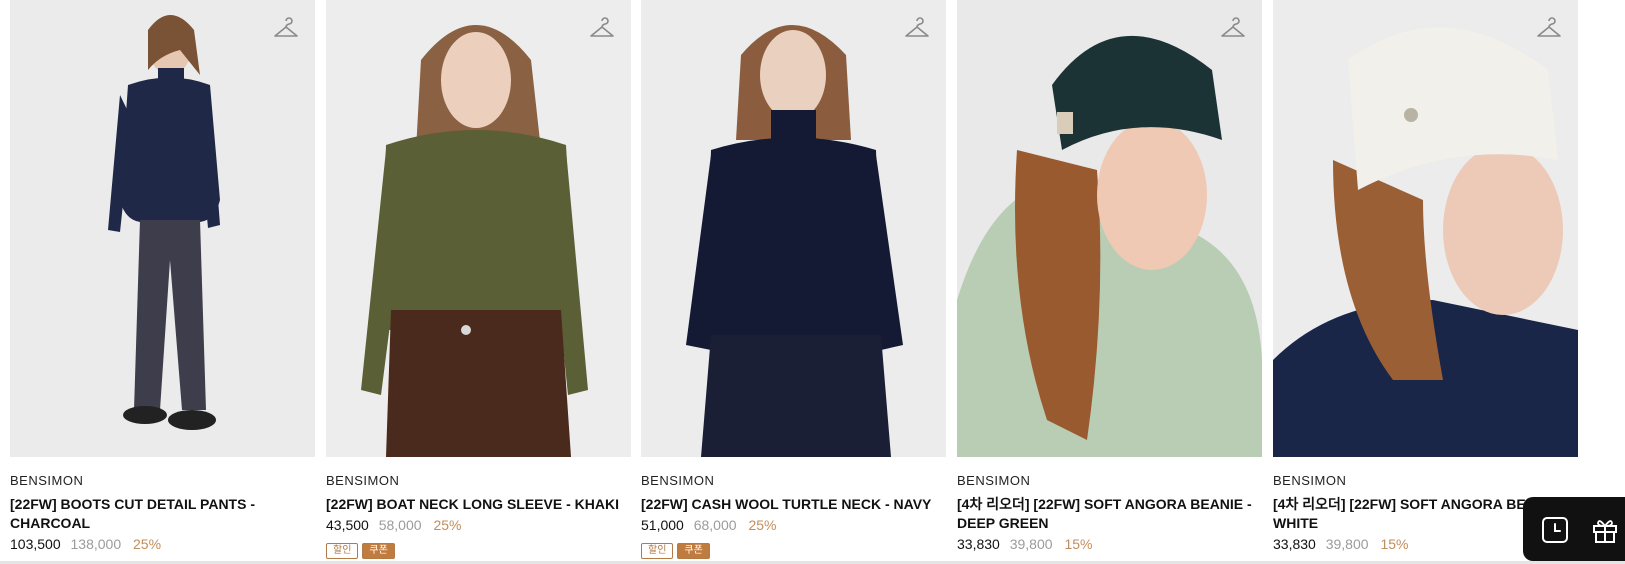 The height and width of the screenshot is (564, 1625). What do you see at coordinates (1295, 523) in the screenshot?
I see `product-name-line: WHITE` at bounding box center [1295, 523].